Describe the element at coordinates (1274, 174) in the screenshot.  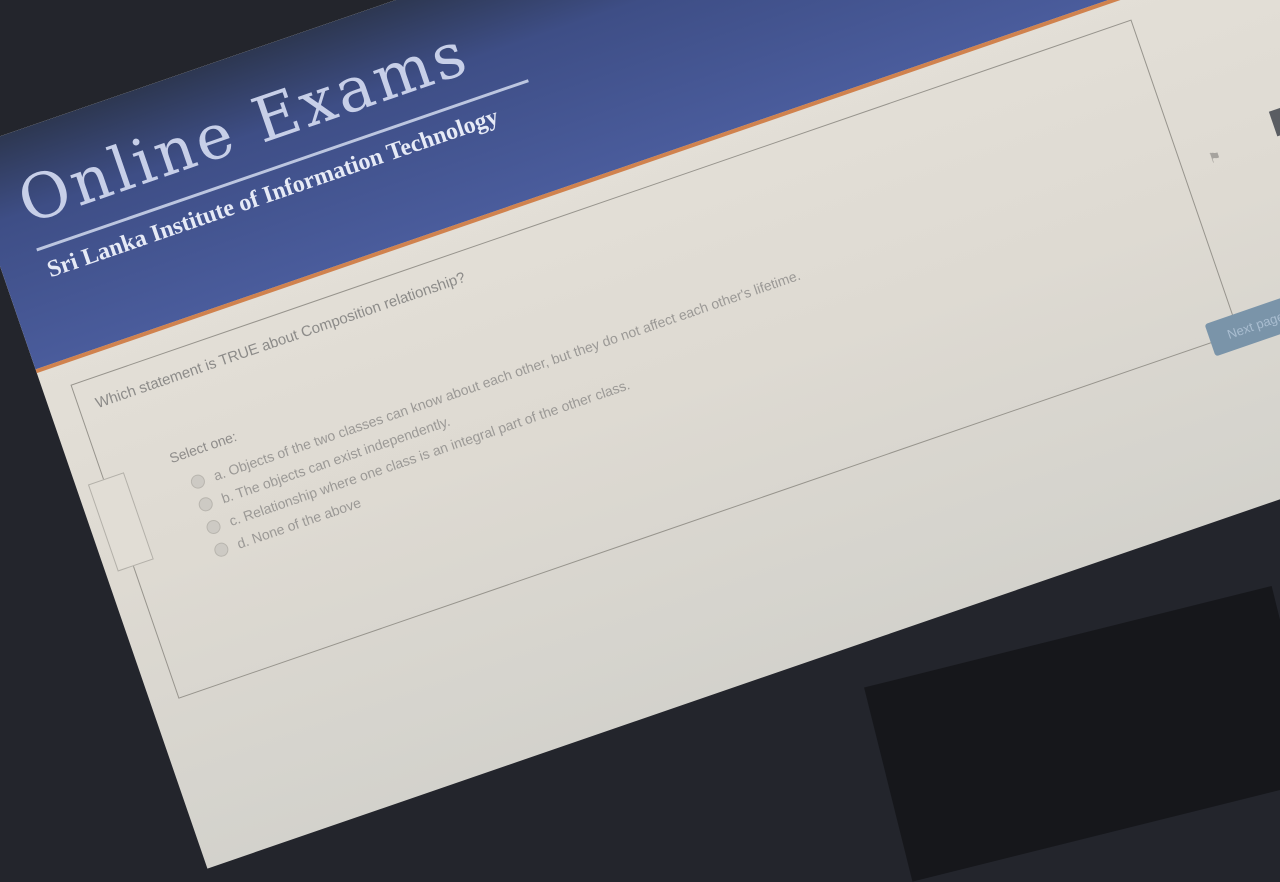
I see `quiz-navigation: 3 4 5 6 7 8` at that location.